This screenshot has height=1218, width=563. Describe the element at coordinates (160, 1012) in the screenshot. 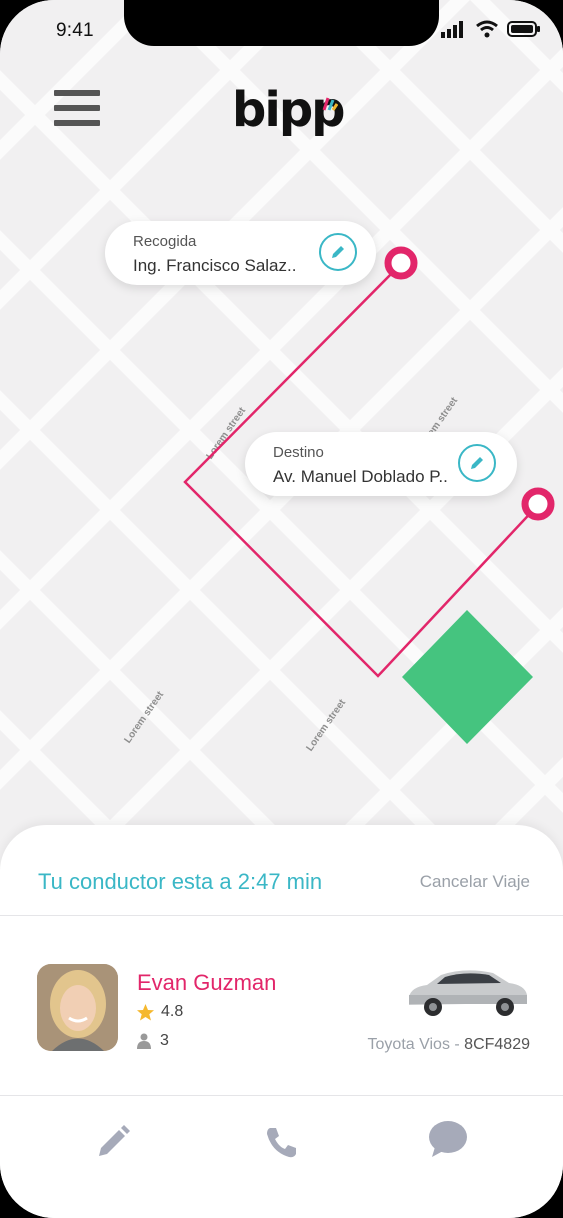

I see `driver-rating: 4.8` at that location.